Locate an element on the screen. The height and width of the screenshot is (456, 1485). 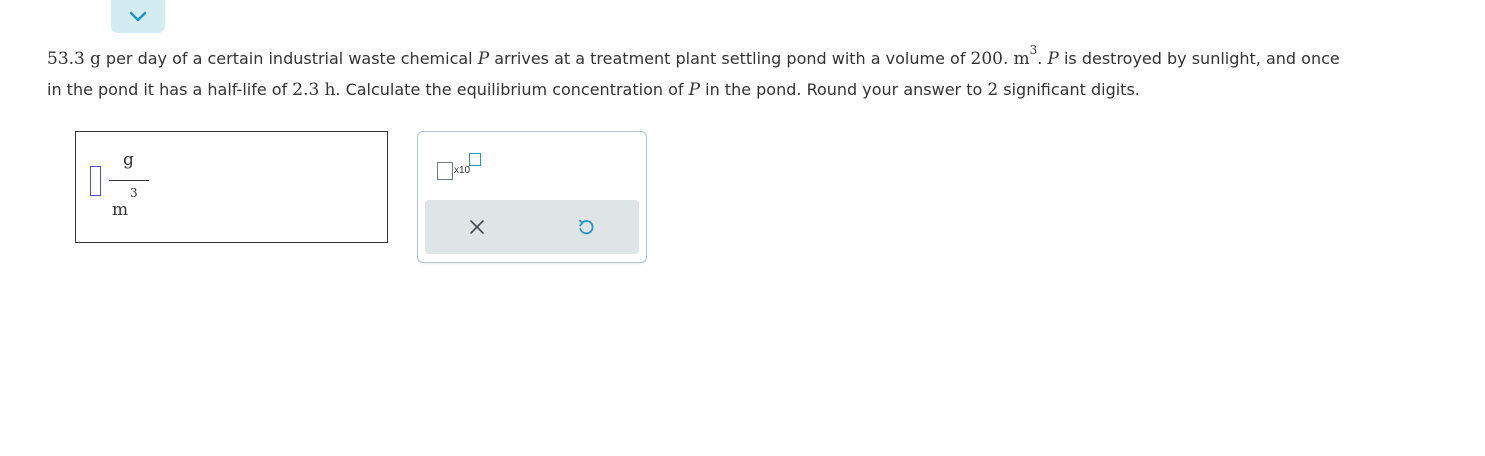
close-icon is located at coordinates (477, 227).